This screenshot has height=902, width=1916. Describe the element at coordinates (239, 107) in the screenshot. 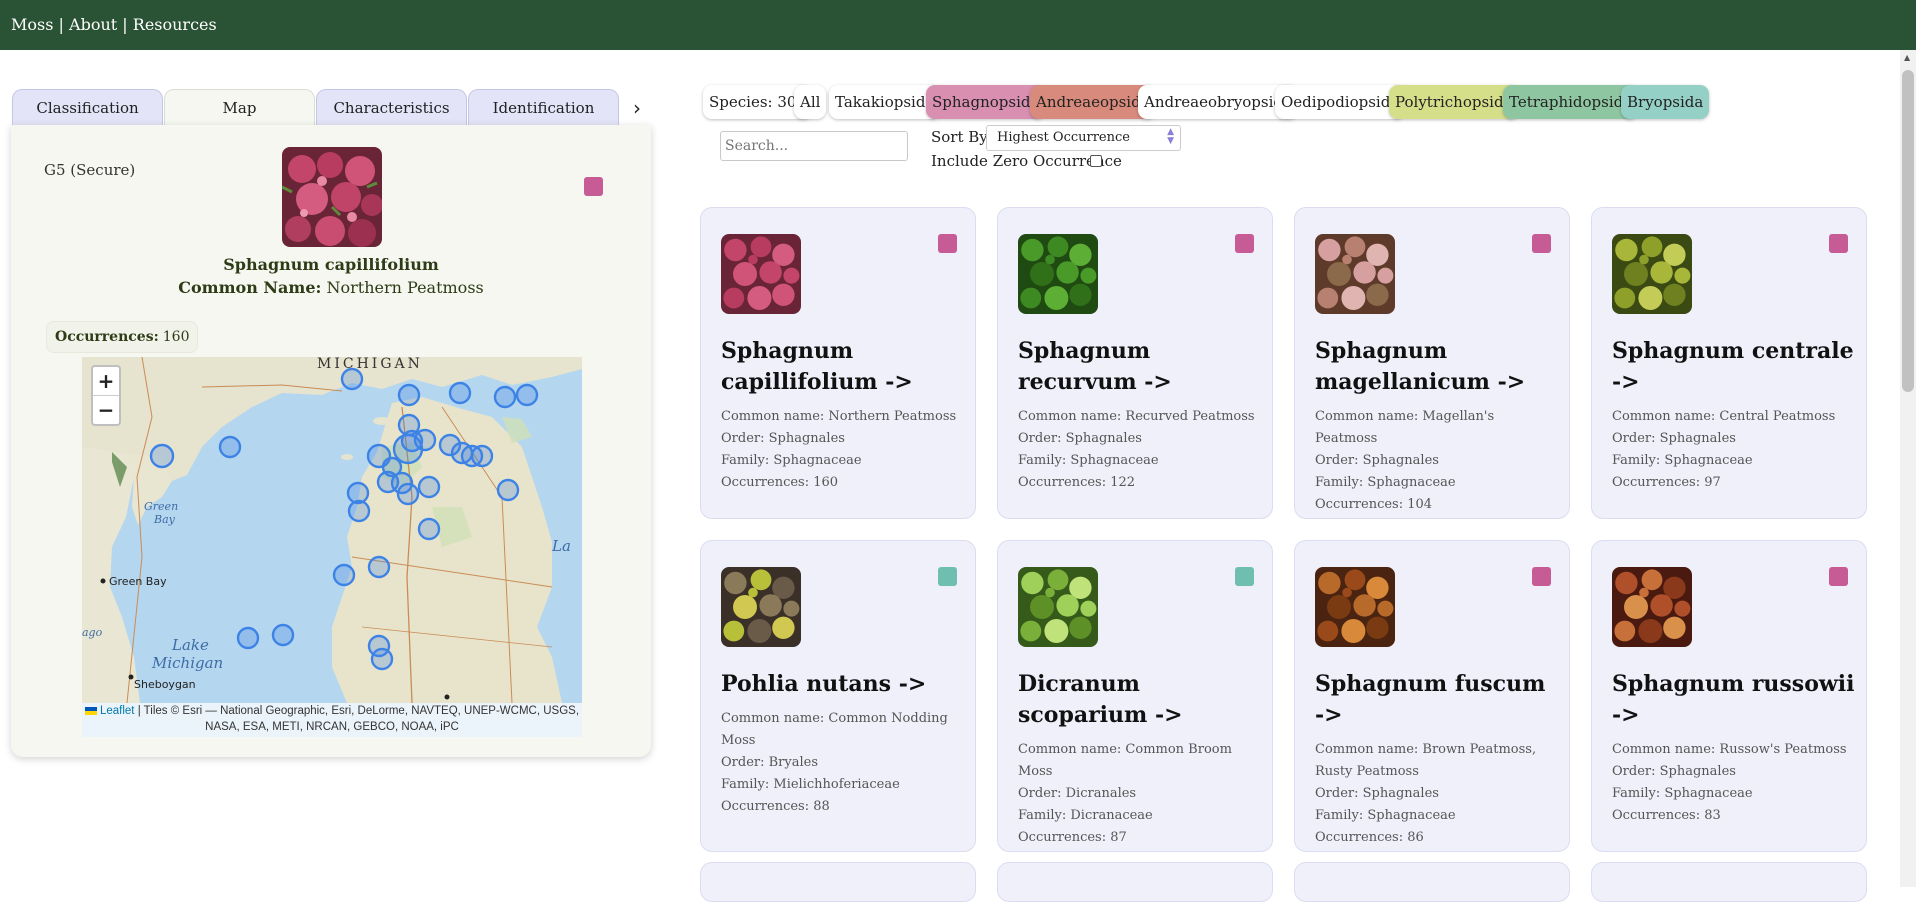

I see `tab-map: Map` at that location.